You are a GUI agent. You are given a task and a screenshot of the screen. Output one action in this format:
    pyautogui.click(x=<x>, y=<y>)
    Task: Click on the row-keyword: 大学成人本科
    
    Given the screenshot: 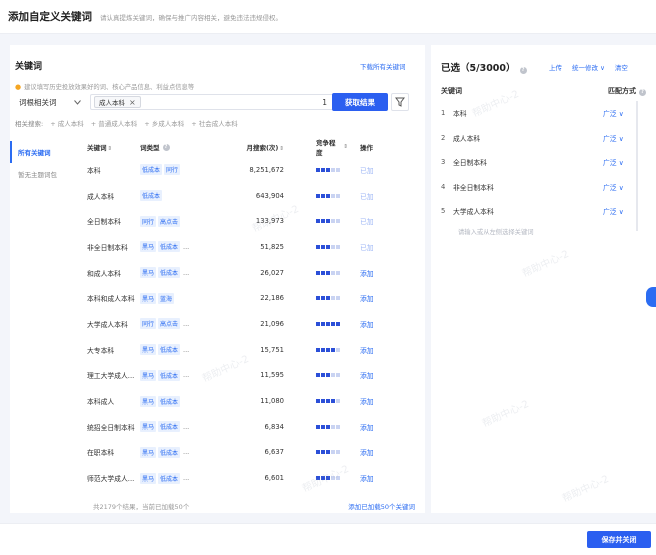 What is the action you would take?
    pyautogui.click(x=107, y=324)
    